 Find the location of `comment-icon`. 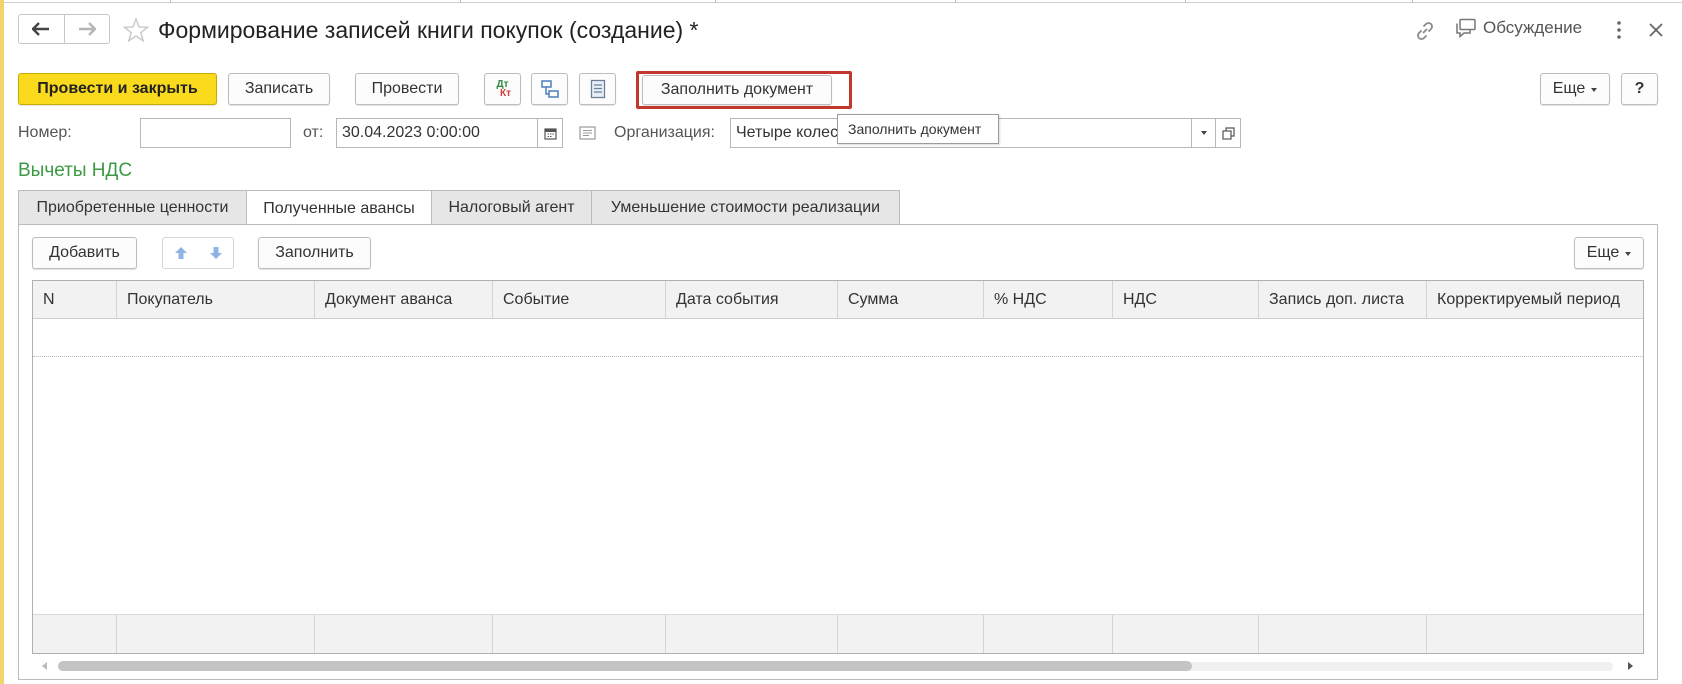

comment-icon is located at coordinates (587, 133).